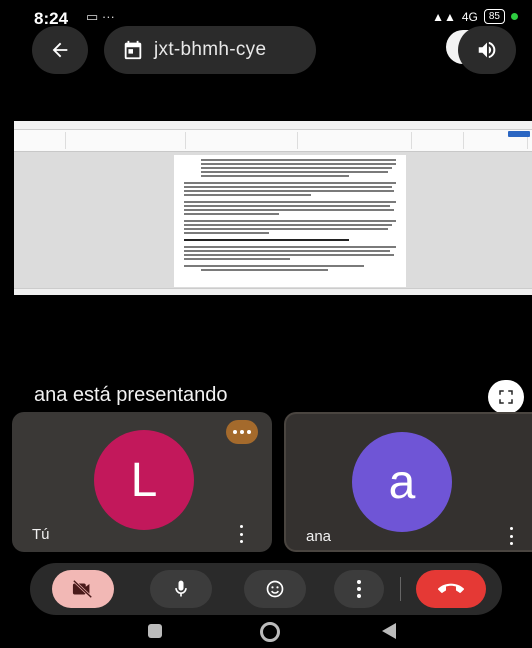 This screenshot has width=532, height=648. Describe the element at coordinates (402, 482) in the screenshot. I see `avatar: a` at that location.